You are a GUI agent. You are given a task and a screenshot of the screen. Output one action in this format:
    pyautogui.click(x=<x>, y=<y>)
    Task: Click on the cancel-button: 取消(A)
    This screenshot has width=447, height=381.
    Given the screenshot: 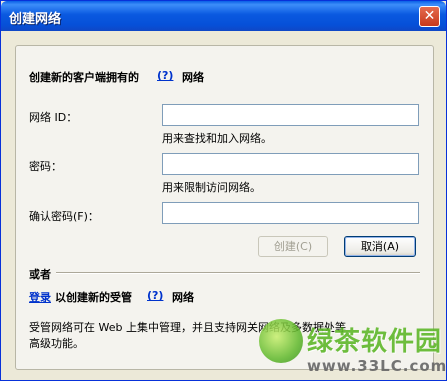 What is the action you would take?
    pyautogui.click(x=380, y=246)
    